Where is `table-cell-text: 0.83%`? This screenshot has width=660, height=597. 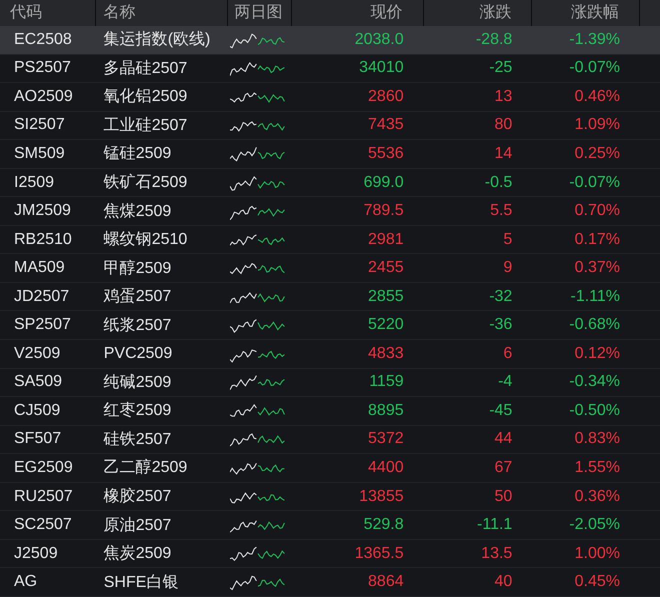 table-cell-text: 0.83% is located at coordinates (597, 439).